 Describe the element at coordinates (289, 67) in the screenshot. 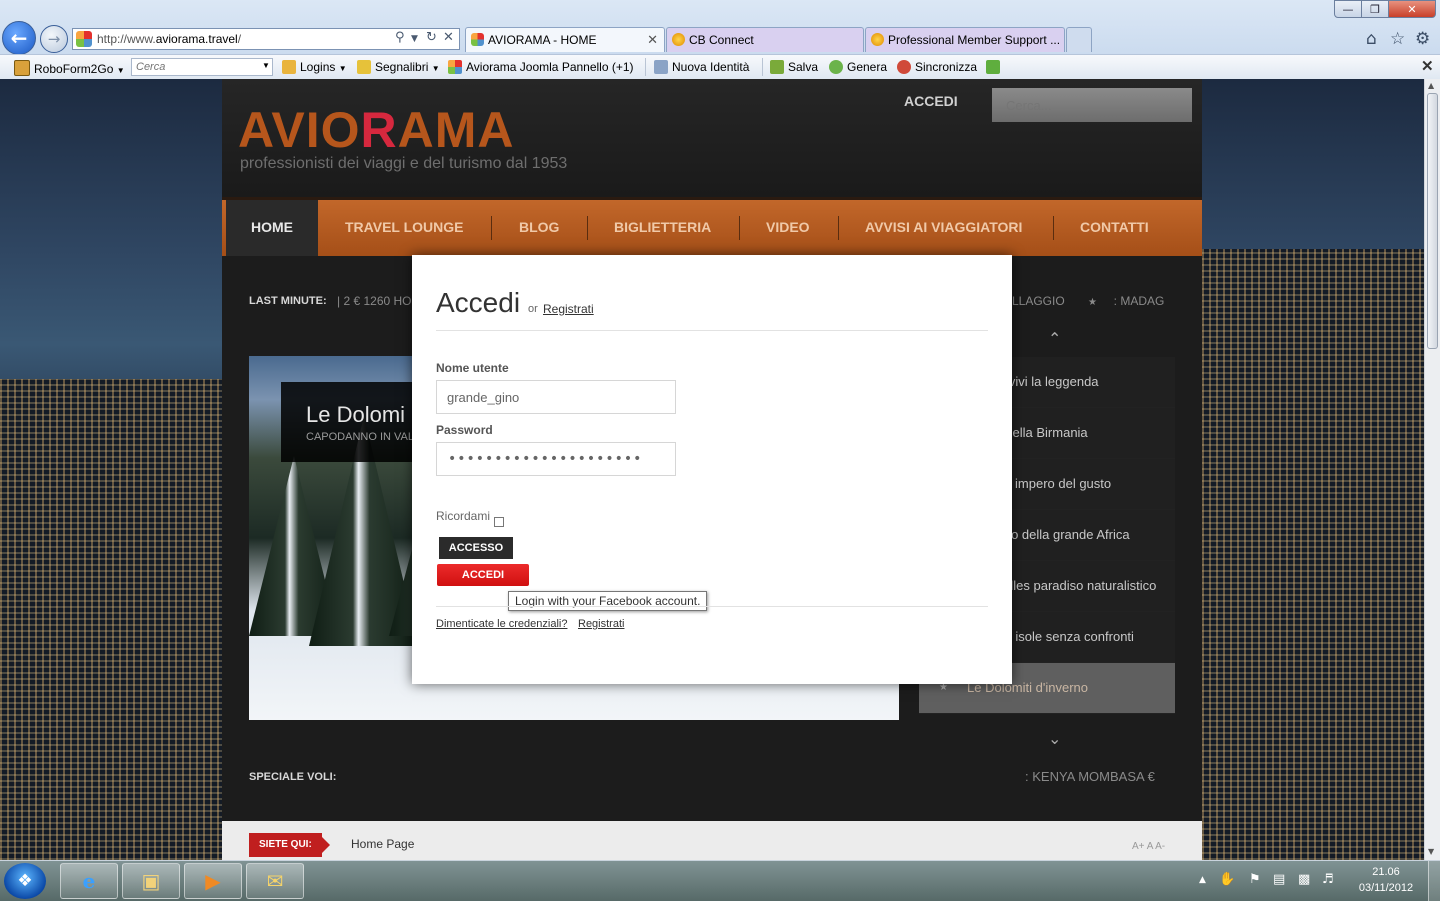

I see `key-icon` at that location.